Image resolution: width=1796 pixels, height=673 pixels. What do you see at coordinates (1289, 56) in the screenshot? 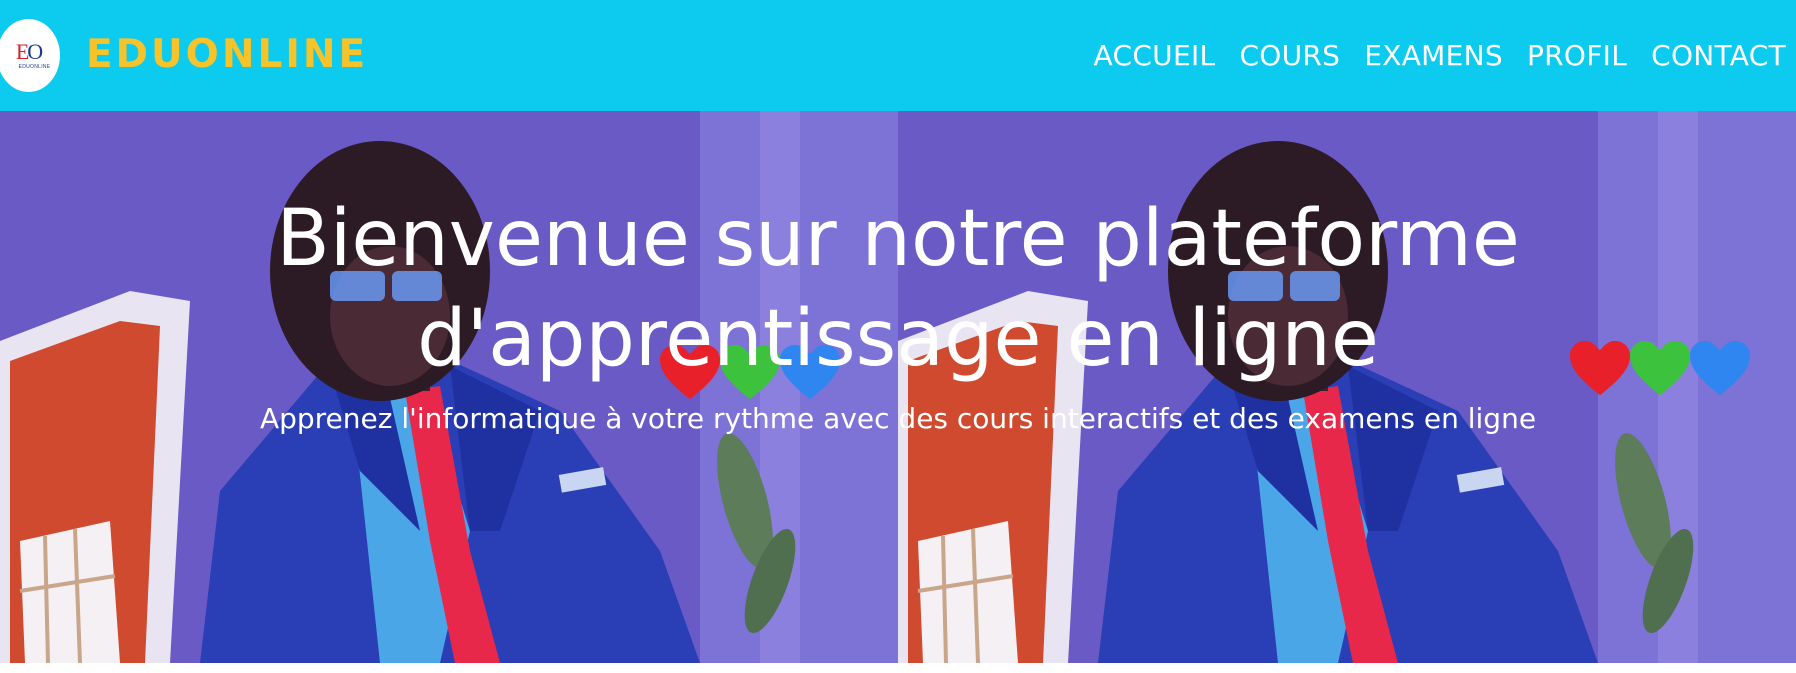
I see `nav-link-cours: COURS` at bounding box center [1289, 56].